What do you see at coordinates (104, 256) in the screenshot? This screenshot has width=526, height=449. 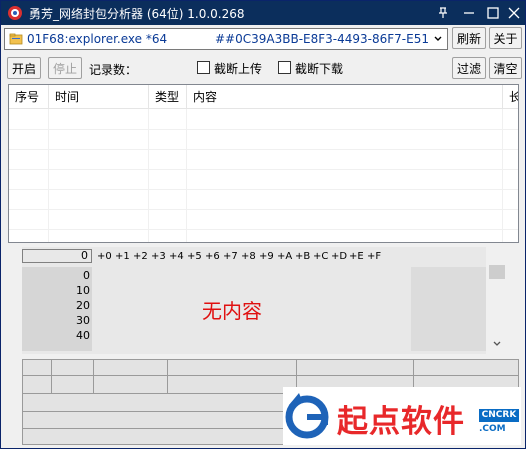 I see `hex-column-label: +0` at bounding box center [104, 256].